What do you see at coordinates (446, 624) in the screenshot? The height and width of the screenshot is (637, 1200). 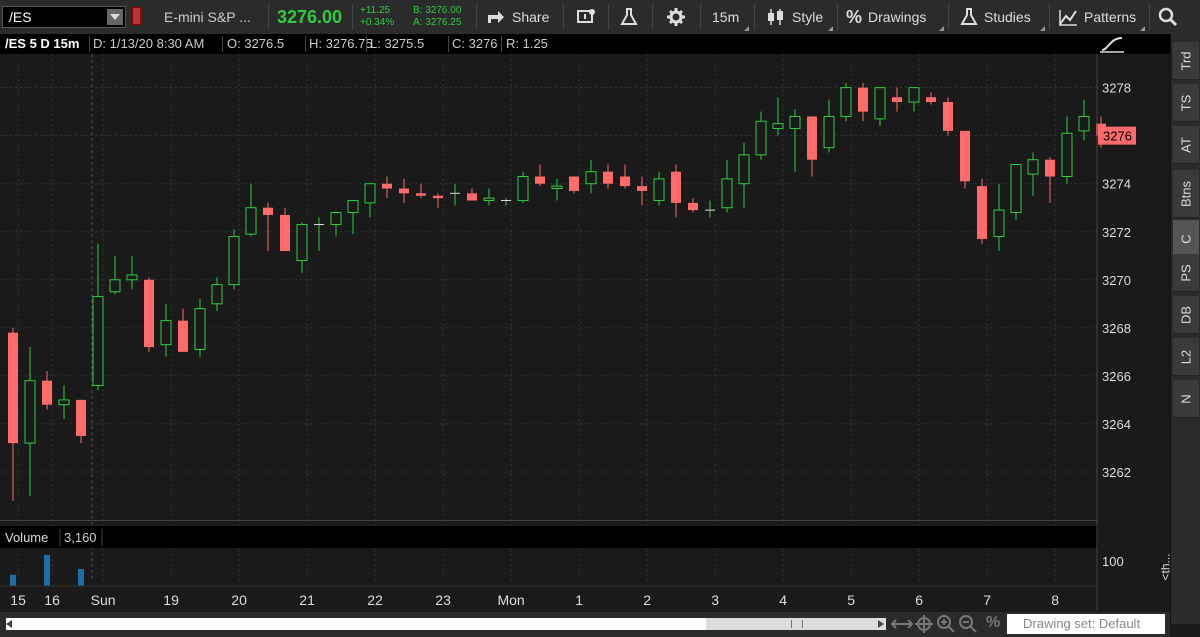 I see `horizontal-scrollbar` at bounding box center [446, 624].